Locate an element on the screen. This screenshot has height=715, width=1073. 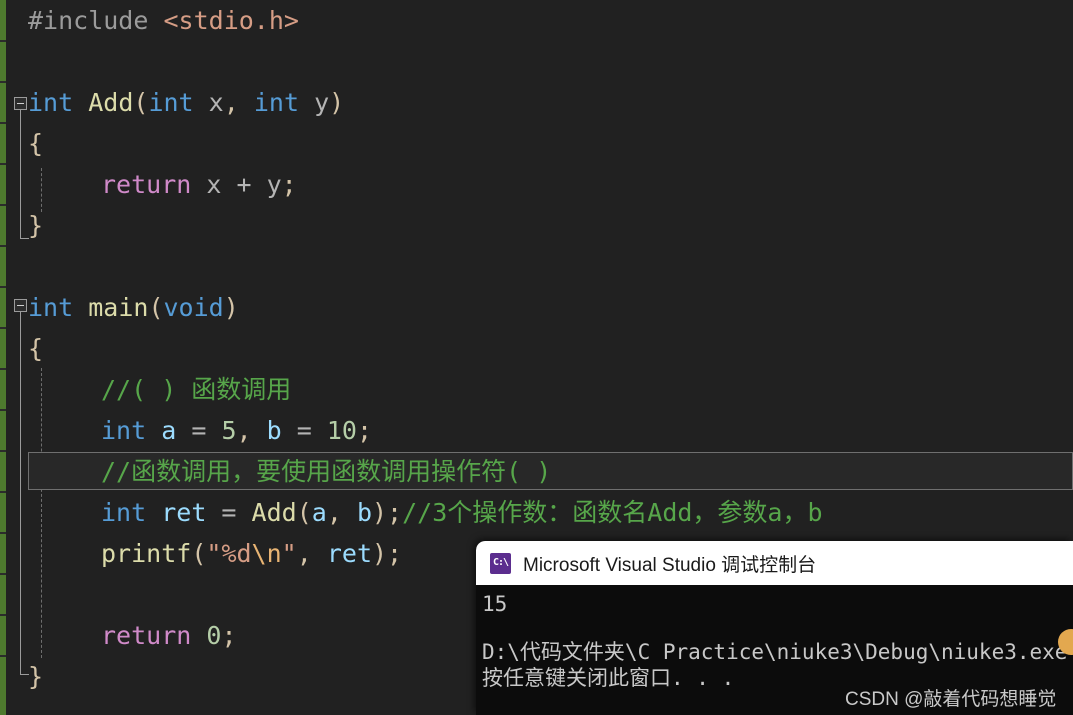
token-function-add: Add is located at coordinates (111, 102).